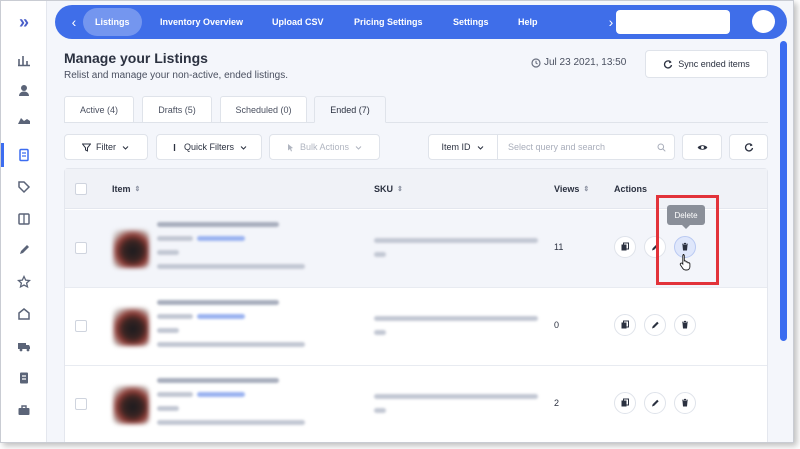  I want to click on select-all-checkbox, so click(81, 189).